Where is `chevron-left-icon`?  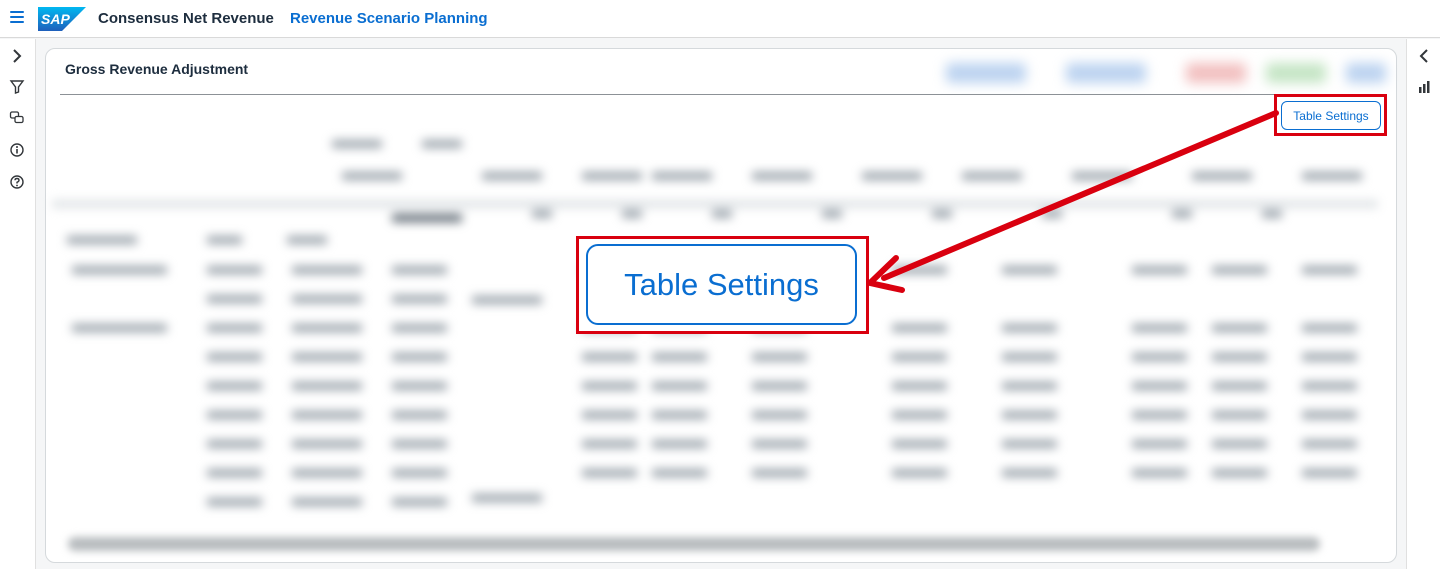
chevron-left-icon is located at coordinates (1424, 56).